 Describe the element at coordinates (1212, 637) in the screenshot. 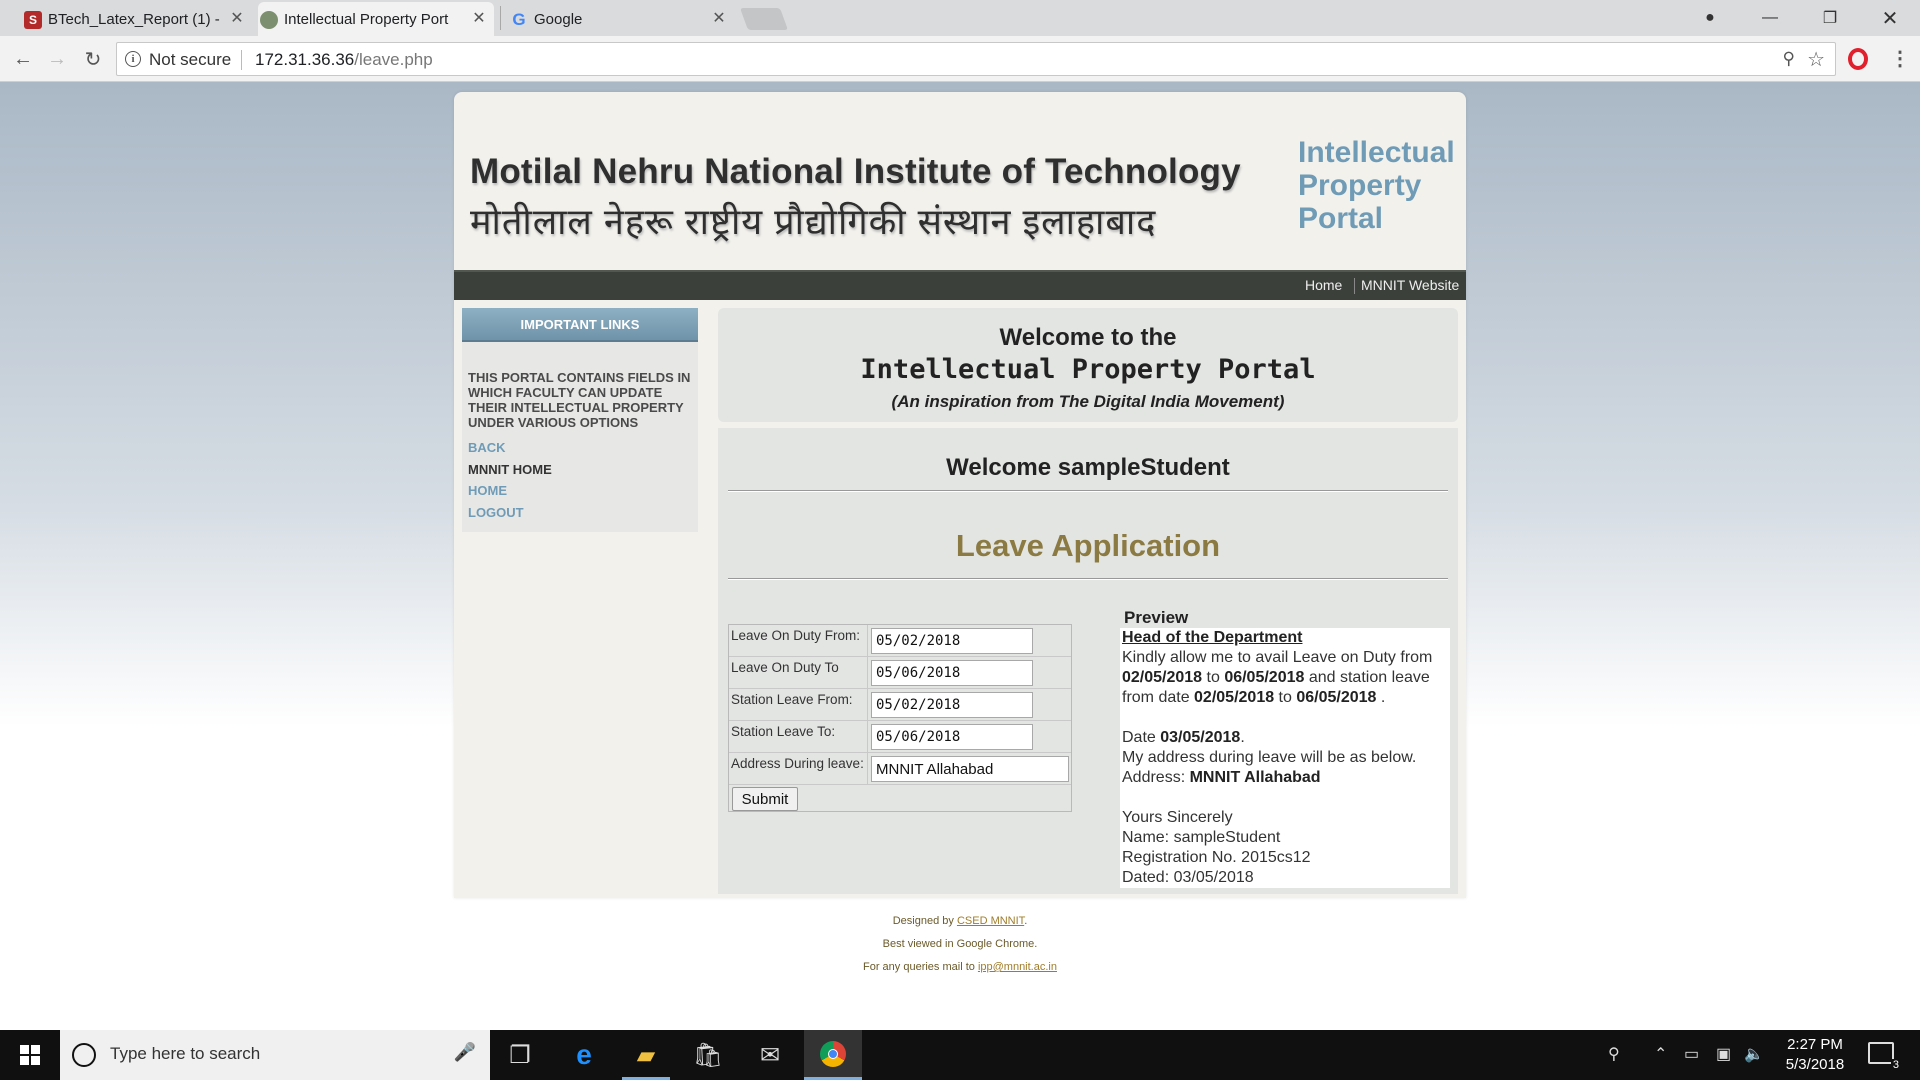

I see `preview-recipient: Head of the Department` at that location.